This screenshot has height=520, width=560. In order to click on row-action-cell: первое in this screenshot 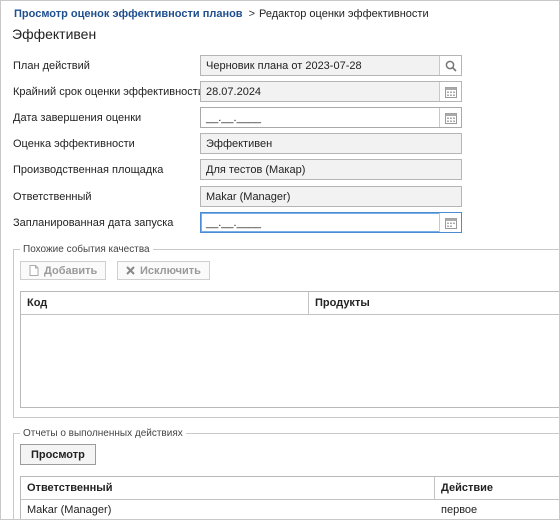, I will do `click(459, 510)`.